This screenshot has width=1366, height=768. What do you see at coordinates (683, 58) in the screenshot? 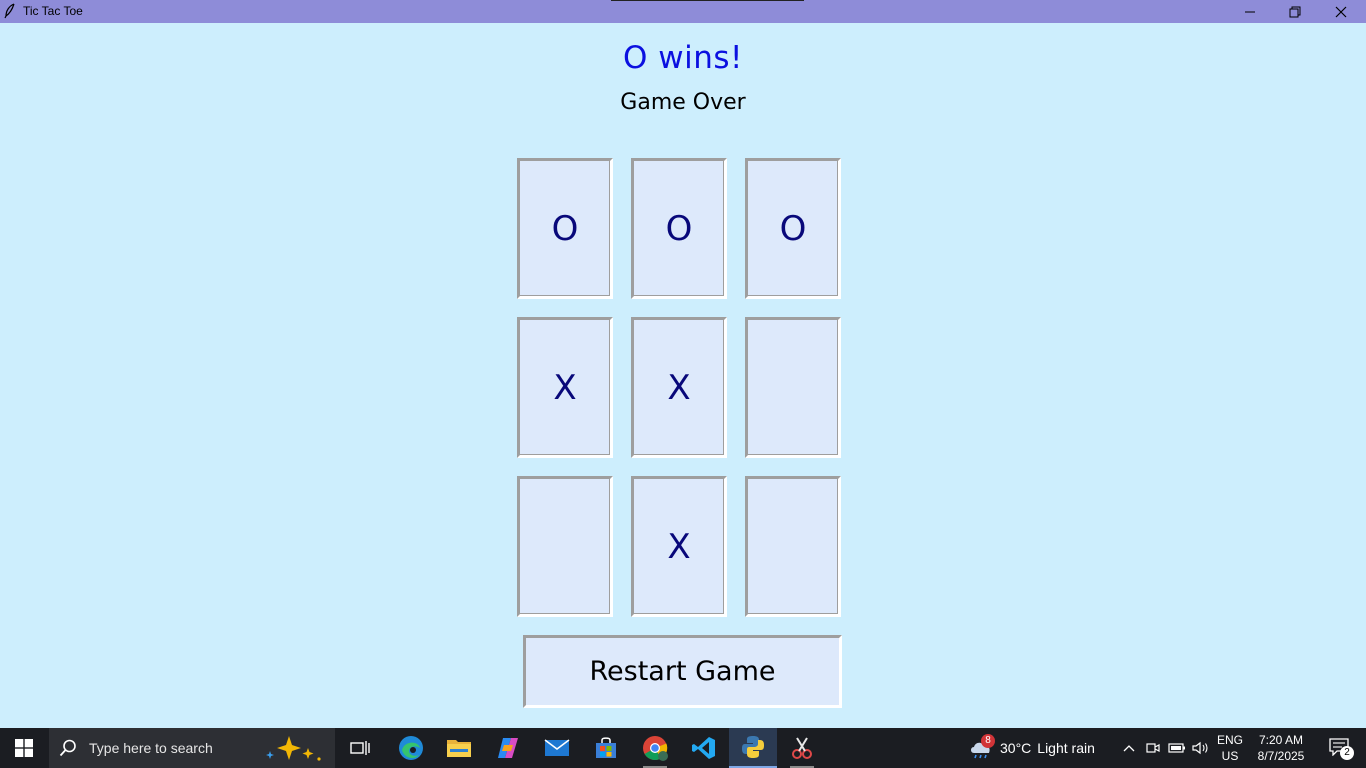
I see `winner-status: O wins!` at bounding box center [683, 58].